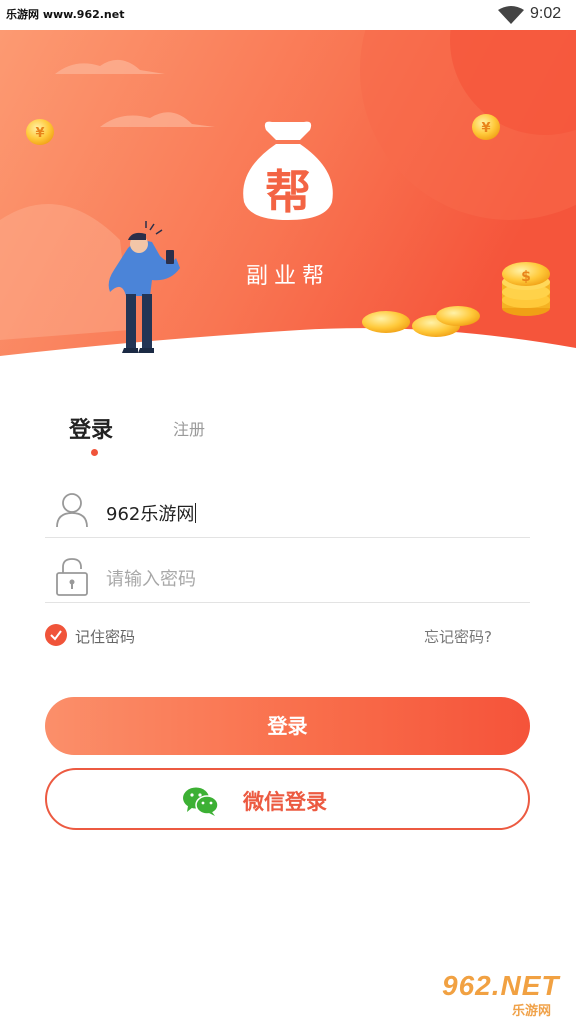 This screenshot has width=576, height=1024. I want to click on status-site-label: 乐游网 www.962.net, so click(65, 14).